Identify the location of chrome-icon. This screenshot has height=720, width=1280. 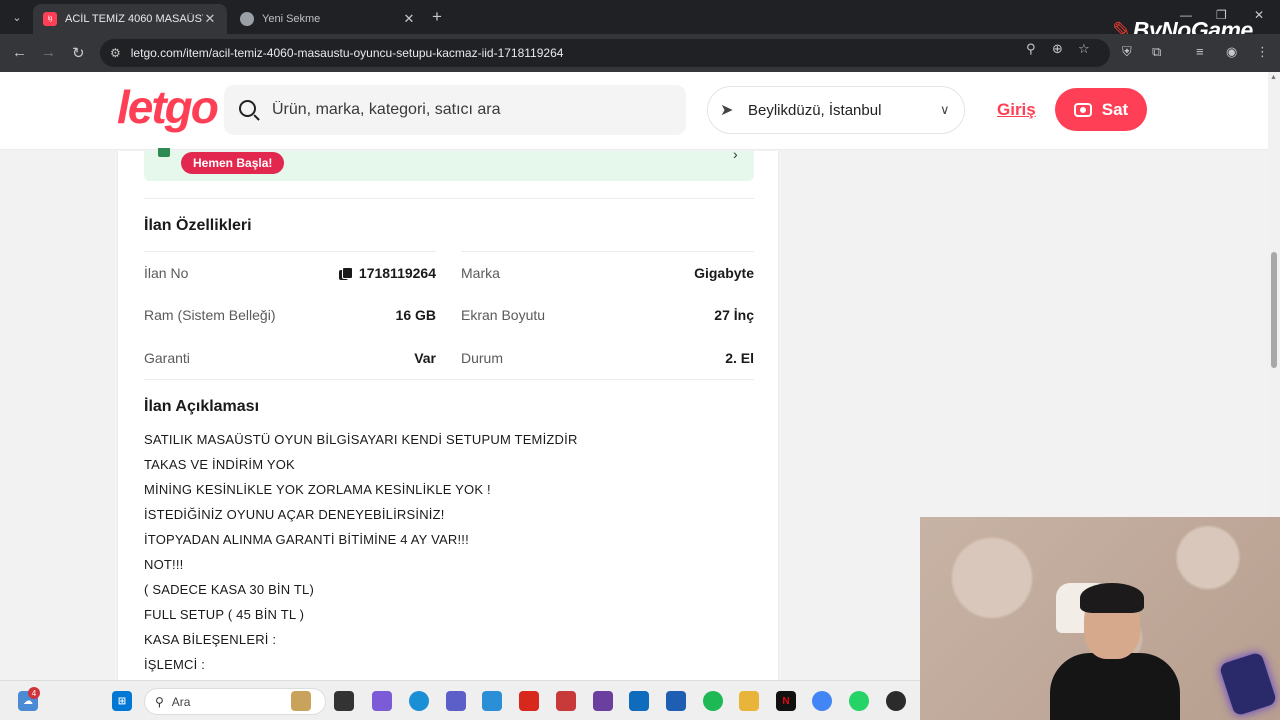
(822, 701).